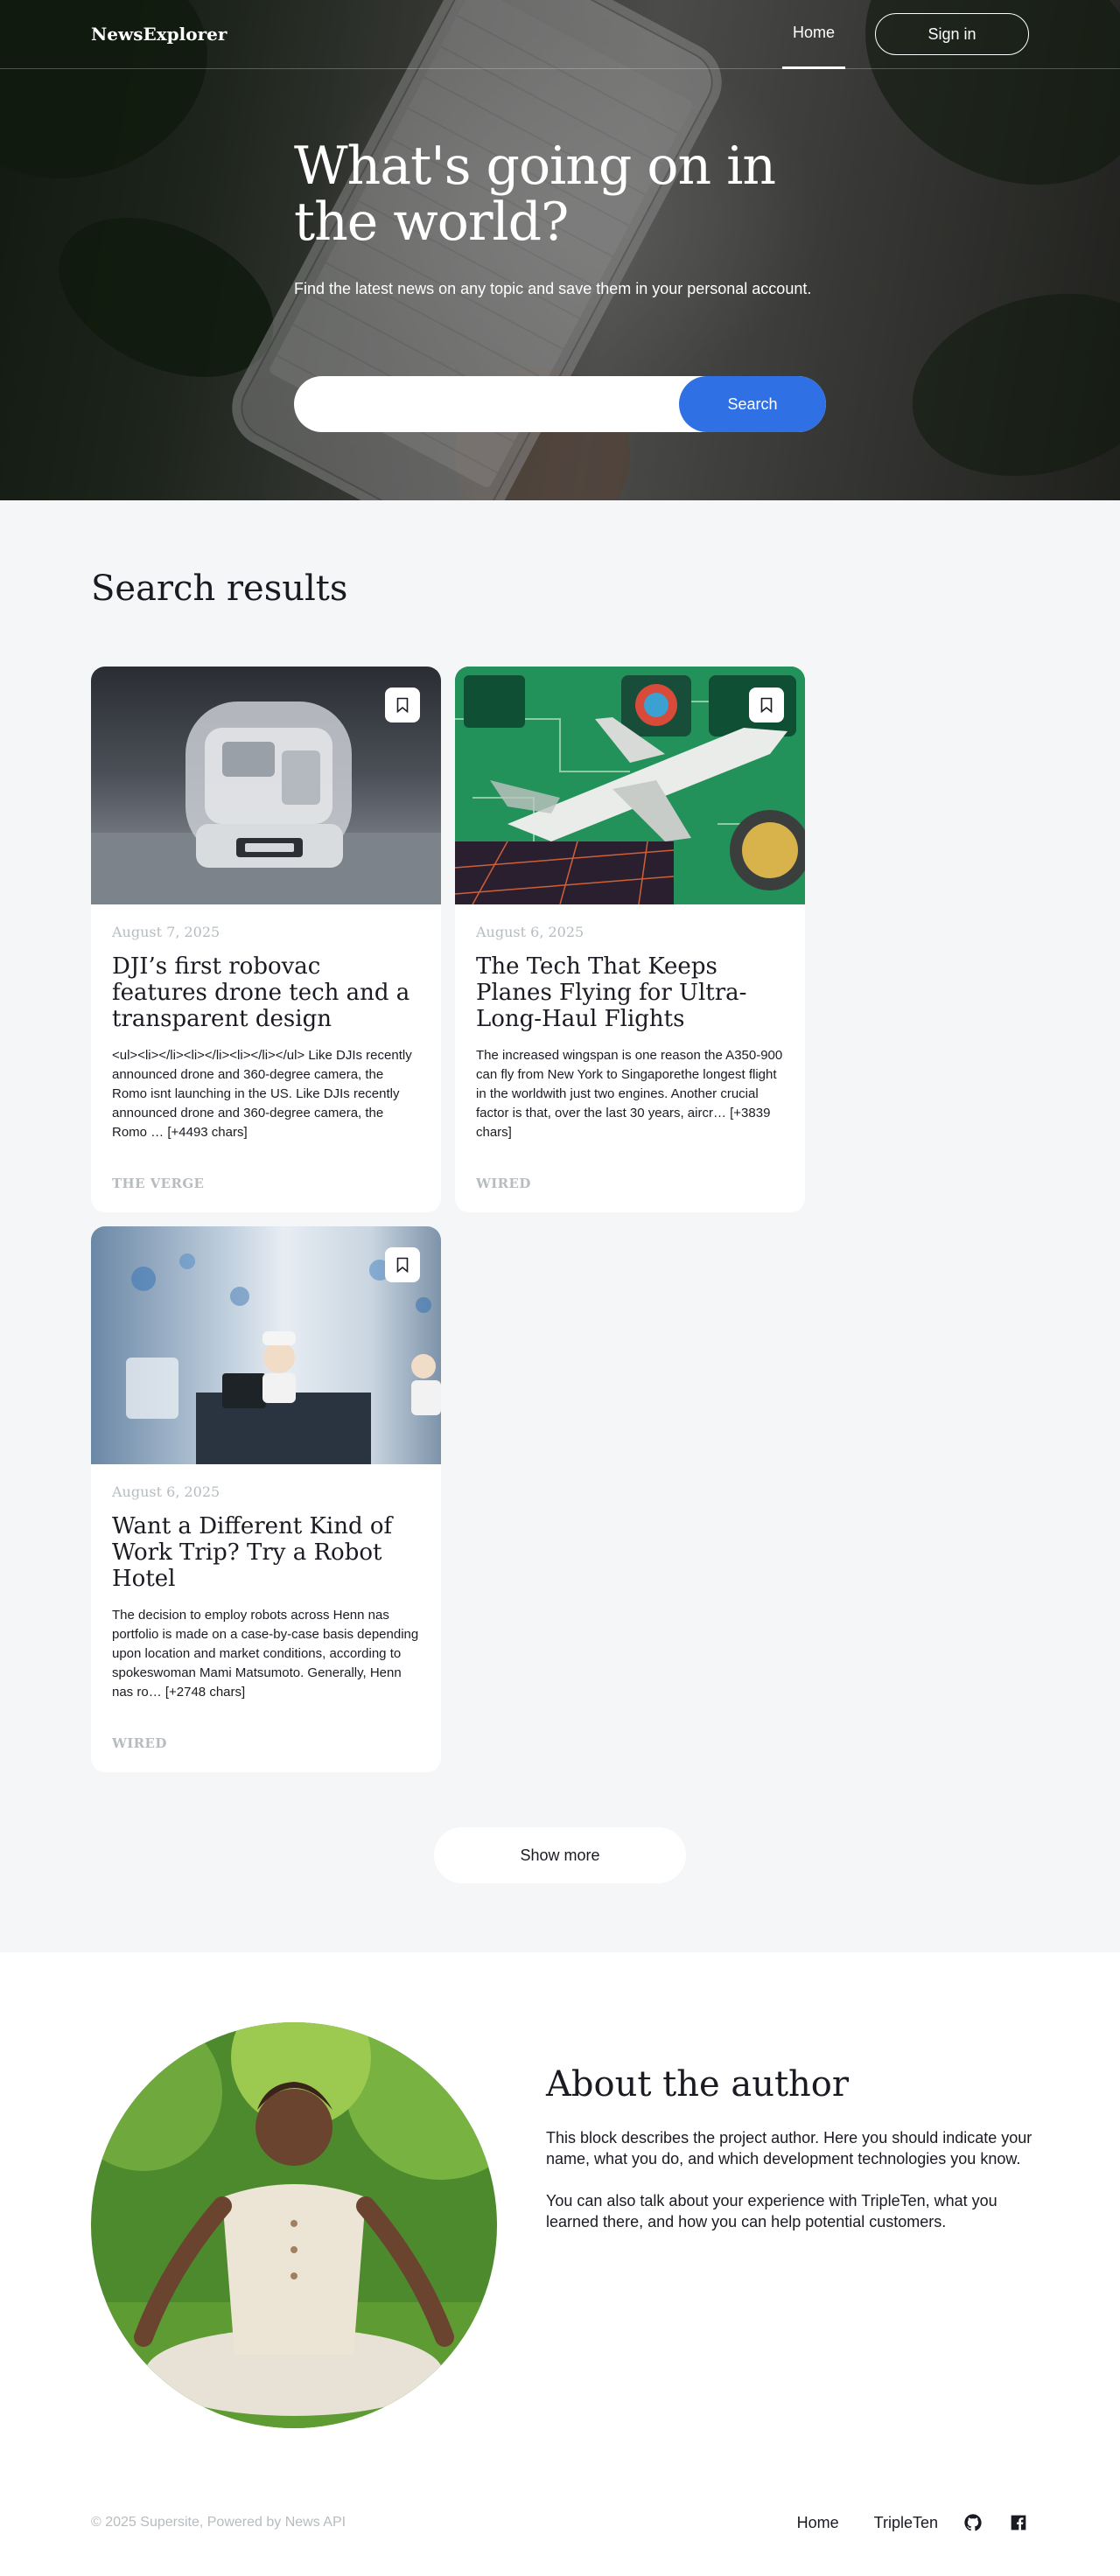 This screenshot has height=2576, width=1120. I want to click on search-results-title: Search results, so click(219, 589).